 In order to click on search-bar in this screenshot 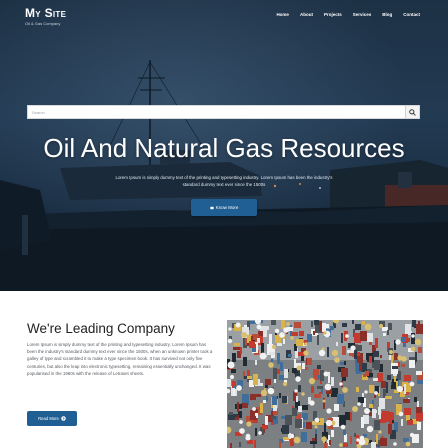, I will do `click(223, 112)`.